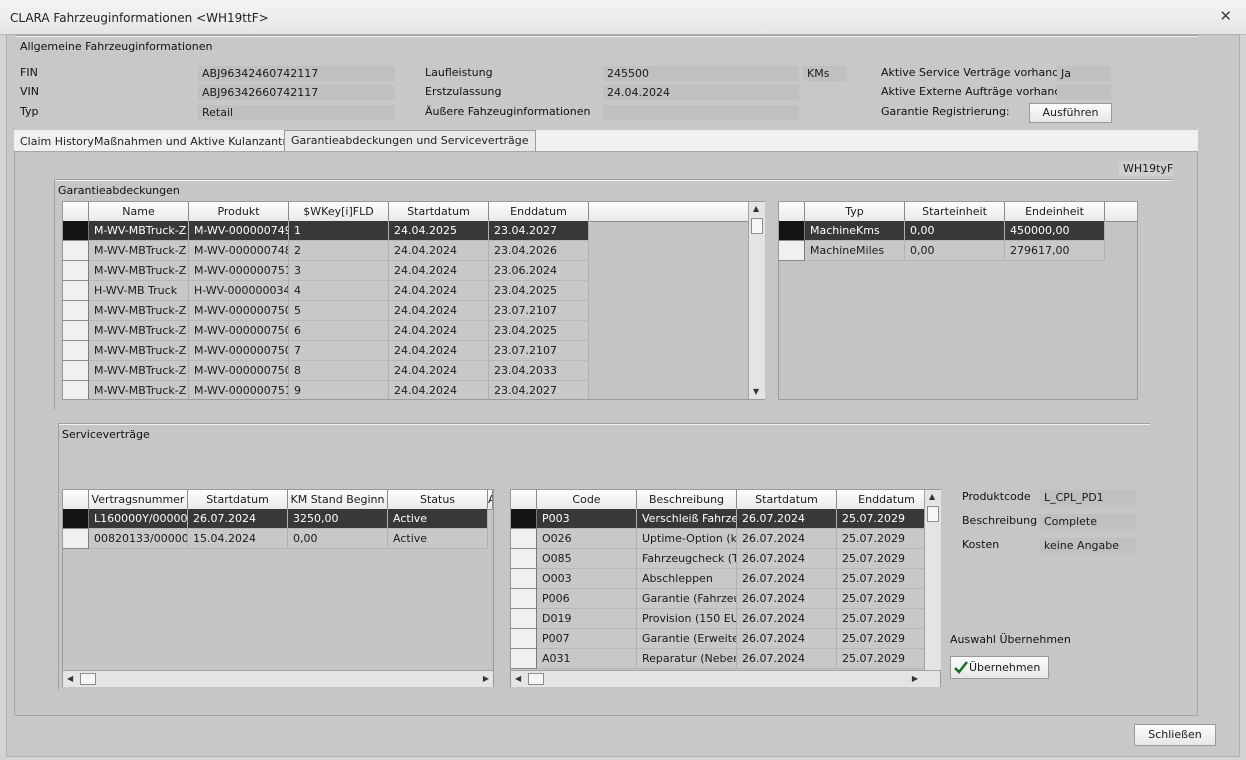 This screenshot has width=1246, height=760. What do you see at coordinates (438, 499) in the screenshot?
I see `service-column-header: Status` at bounding box center [438, 499].